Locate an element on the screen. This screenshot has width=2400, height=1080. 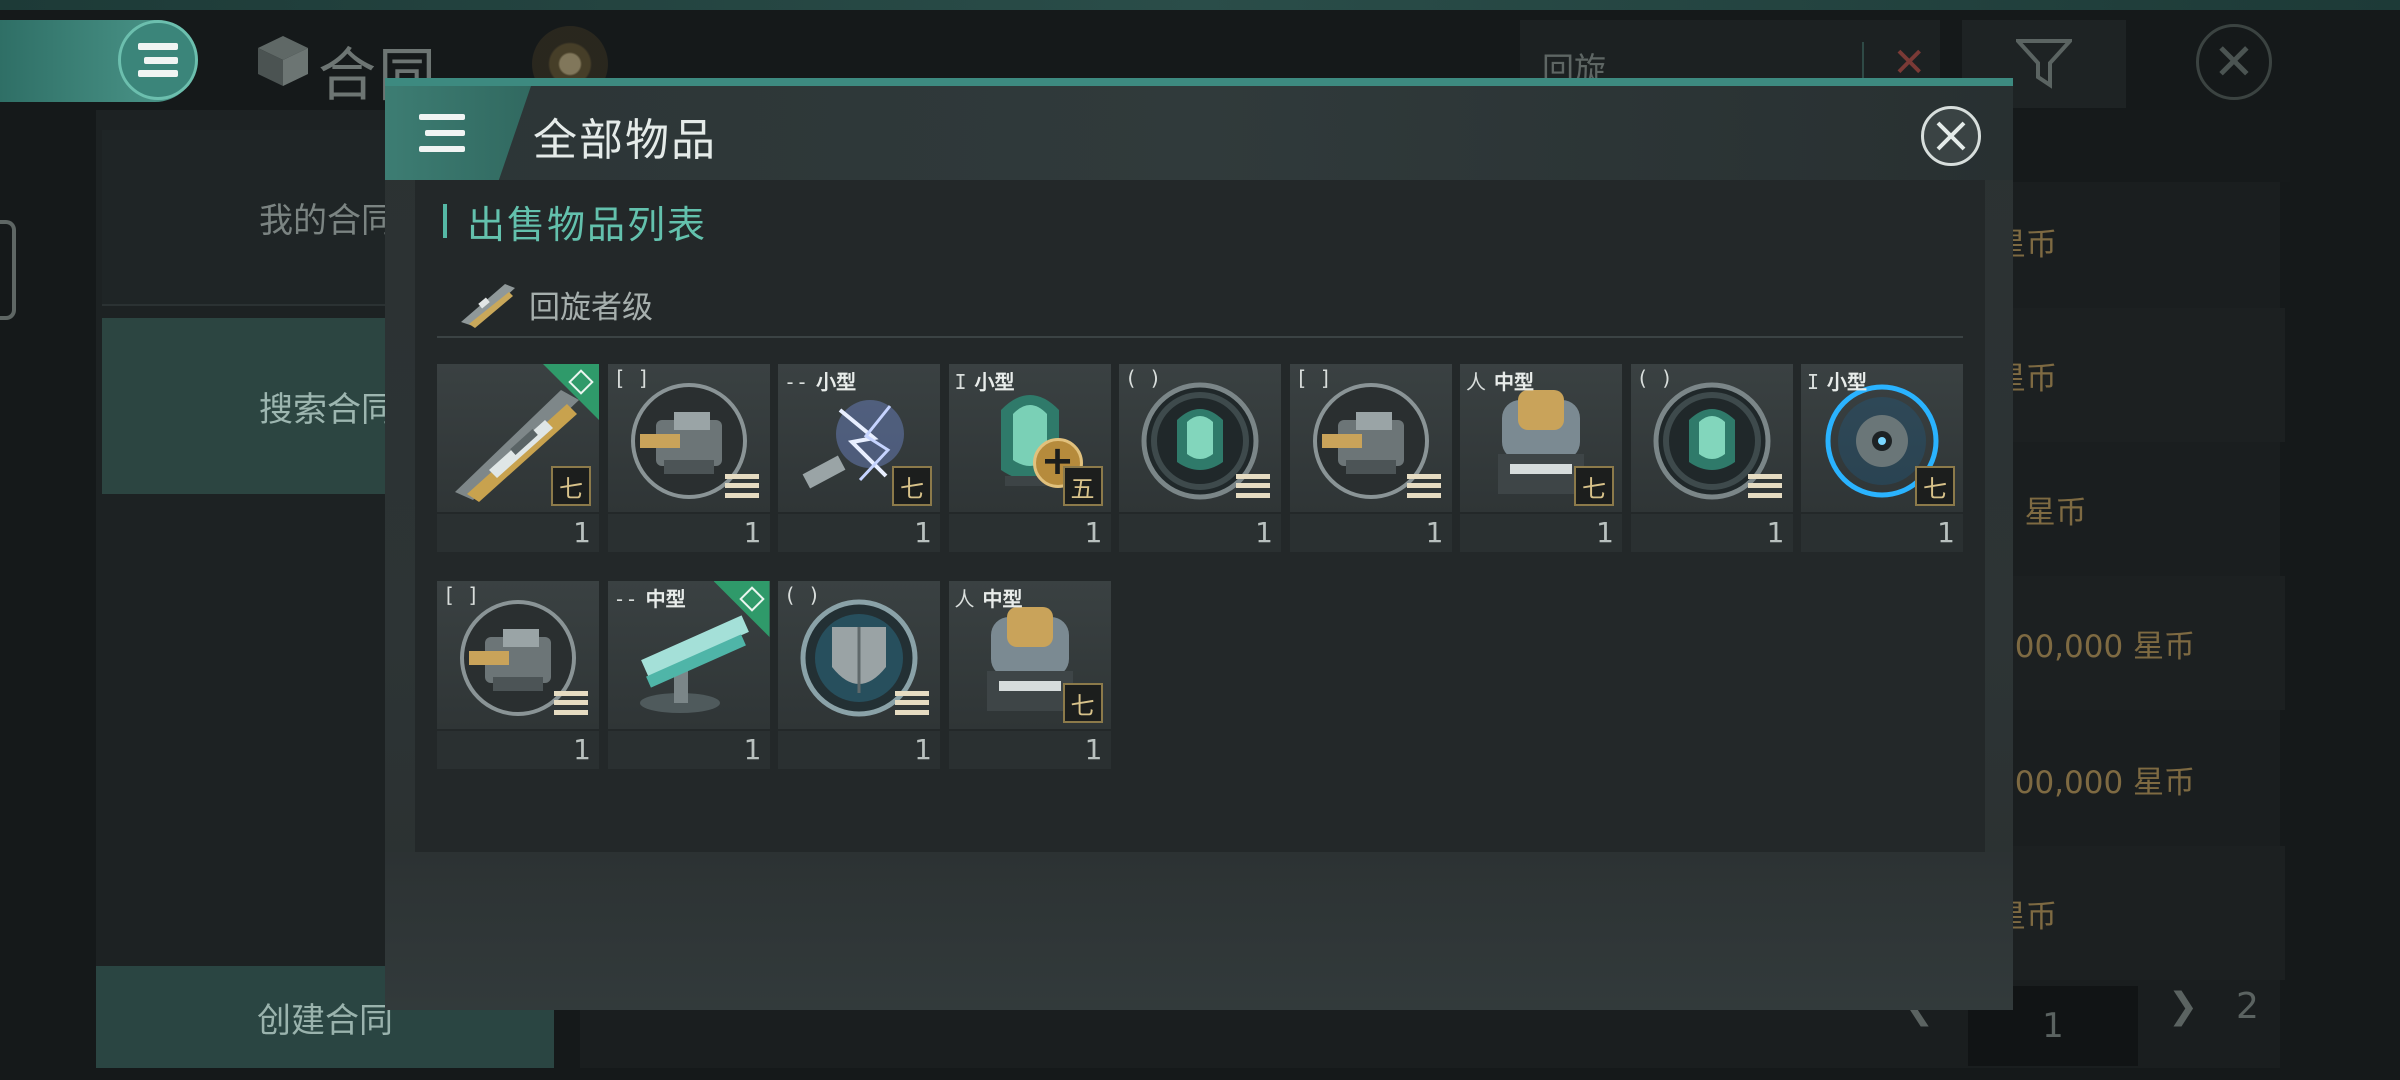
item-slot: -- 中型 1 is located at coordinates (688, 676).